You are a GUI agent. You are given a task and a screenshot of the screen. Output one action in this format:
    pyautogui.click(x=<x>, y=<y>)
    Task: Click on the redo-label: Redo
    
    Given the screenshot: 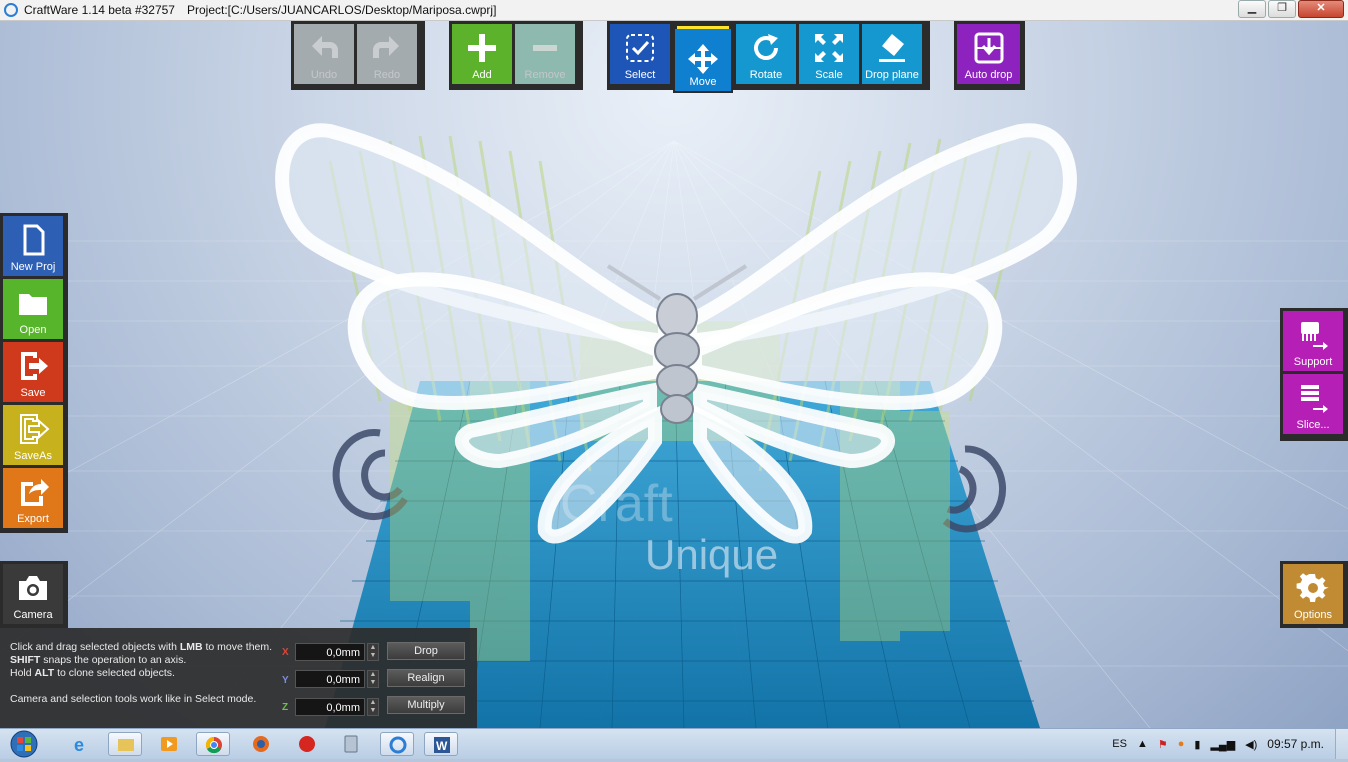 What is the action you would take?
    pyautogui.click(x=387, y=75)
    